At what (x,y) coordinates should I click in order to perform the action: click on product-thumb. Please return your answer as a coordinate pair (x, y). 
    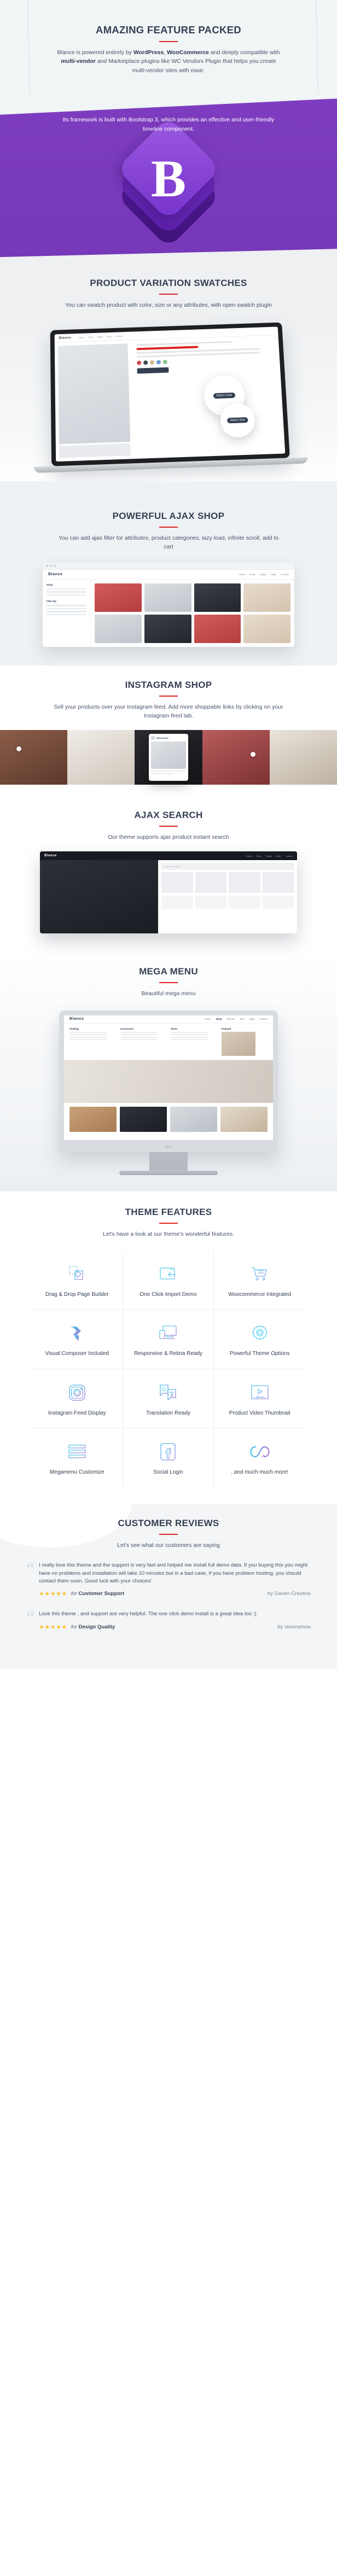
    Looking at the image, I should click on (95, 450).